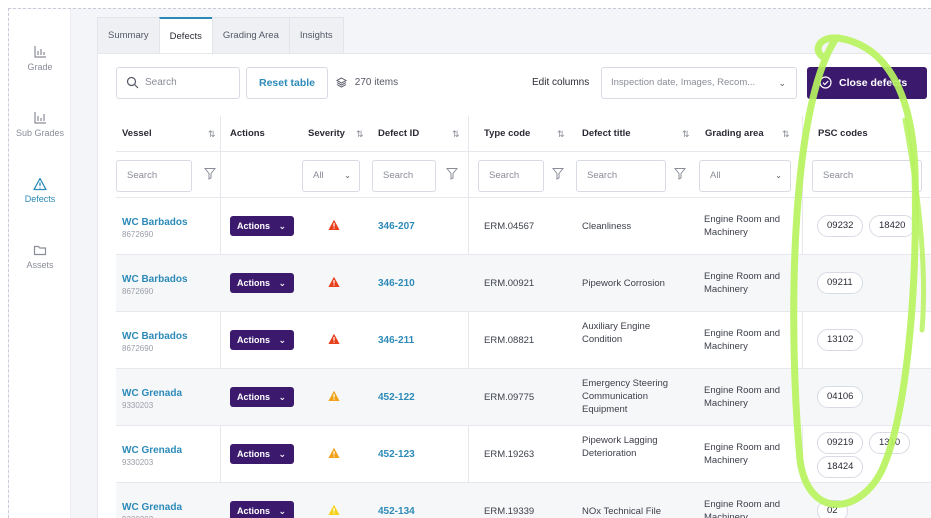 This screenshot has height=518, width=931. What do you see at coordinates (396, 454) in the screenshot?
I see `defect-id-link: 452-123` at bounding box center [396, 454].